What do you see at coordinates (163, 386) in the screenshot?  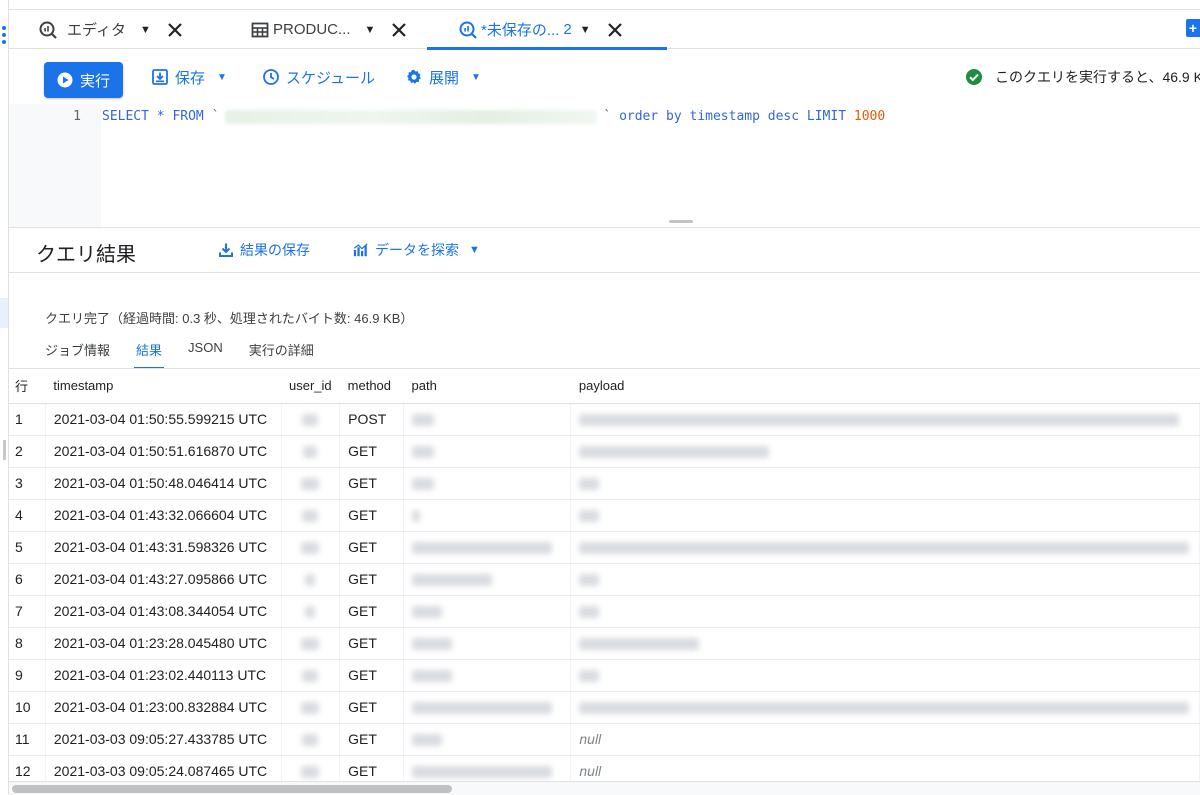 I see `column-header-timestamp: timestamp` at bounding box center [163, 386].